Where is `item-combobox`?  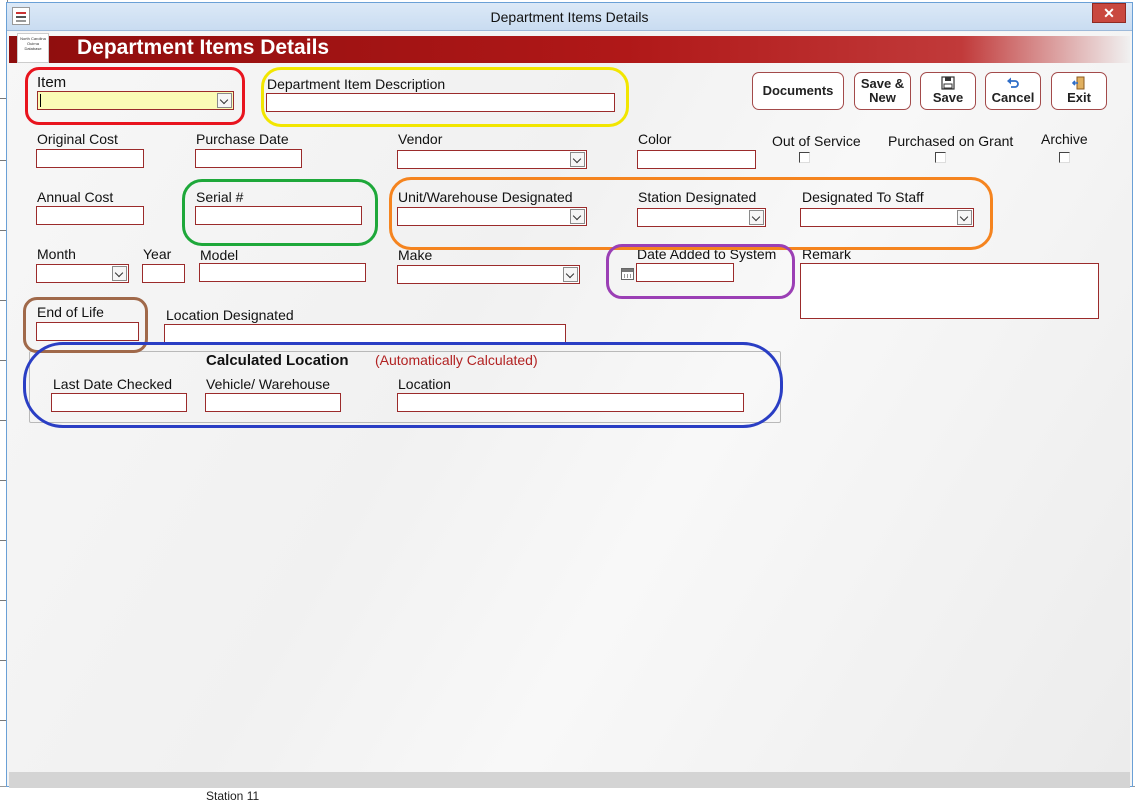 item-combobox is located at coordinates (135, 100).